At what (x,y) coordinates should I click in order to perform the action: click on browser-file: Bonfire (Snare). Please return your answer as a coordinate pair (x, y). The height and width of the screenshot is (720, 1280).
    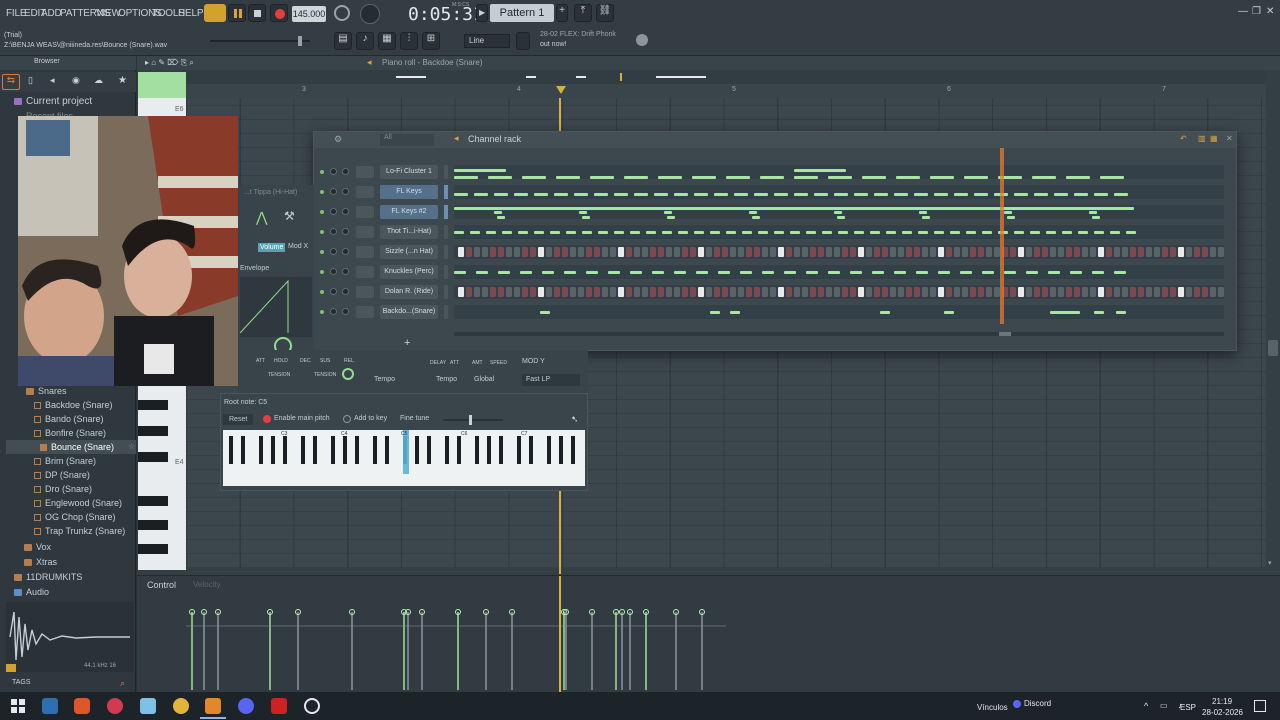
    Looking at the image, I should click on (70, 433).